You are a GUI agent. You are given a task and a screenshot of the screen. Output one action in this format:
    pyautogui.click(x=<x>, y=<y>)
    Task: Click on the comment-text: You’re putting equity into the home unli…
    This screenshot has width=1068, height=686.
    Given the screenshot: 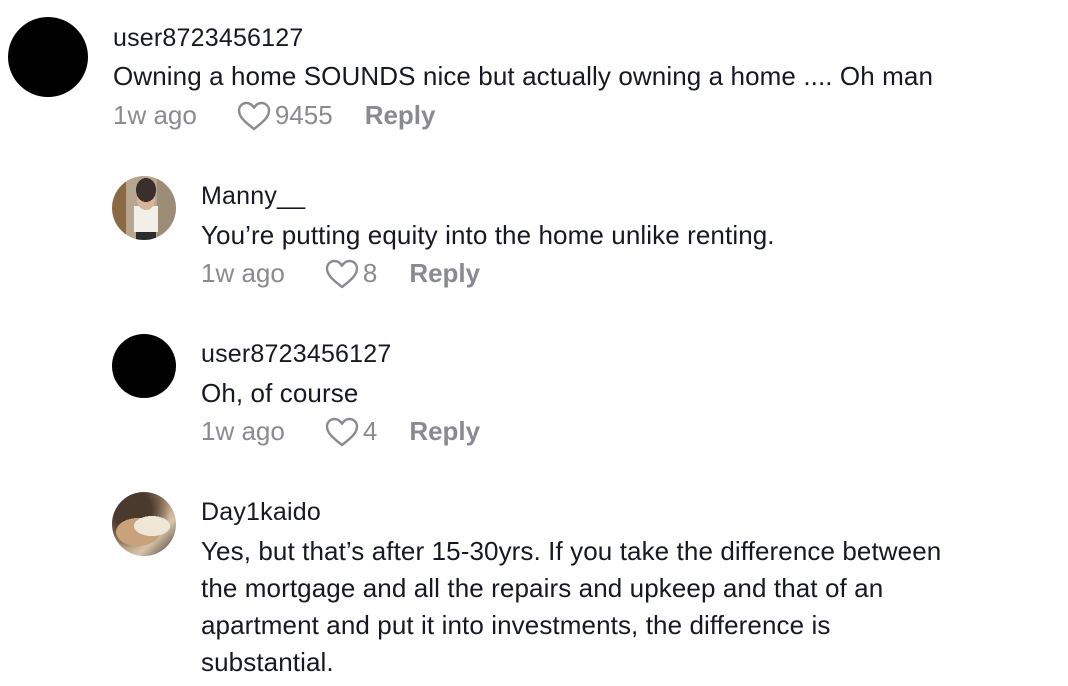 What is the action you would take?
    pyautogui.click(x=488, y=235)
    